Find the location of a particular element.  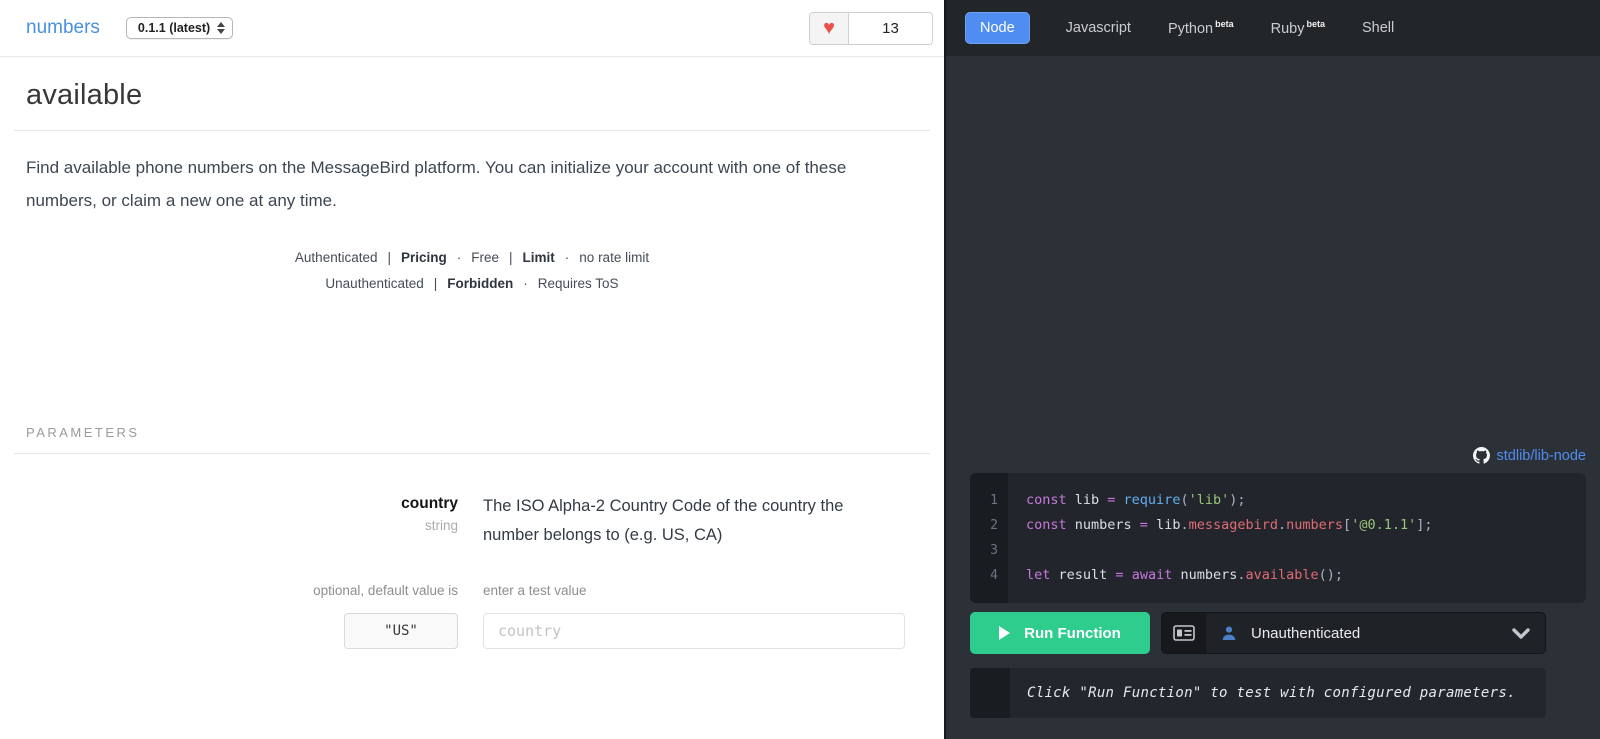

code-gutter: 1 2 3 4 is located at coordinates (989, 538).